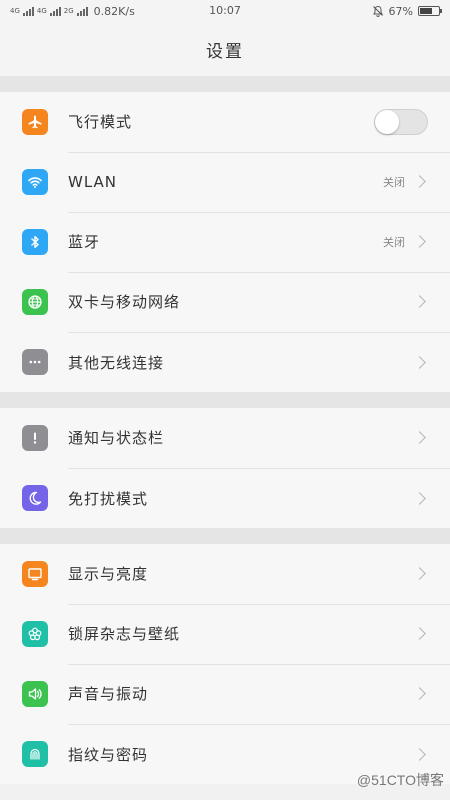  What do you see at coordinates (387, 121) in the screenshot?
I see `toggle-knob` at bounding box center [387, 121].